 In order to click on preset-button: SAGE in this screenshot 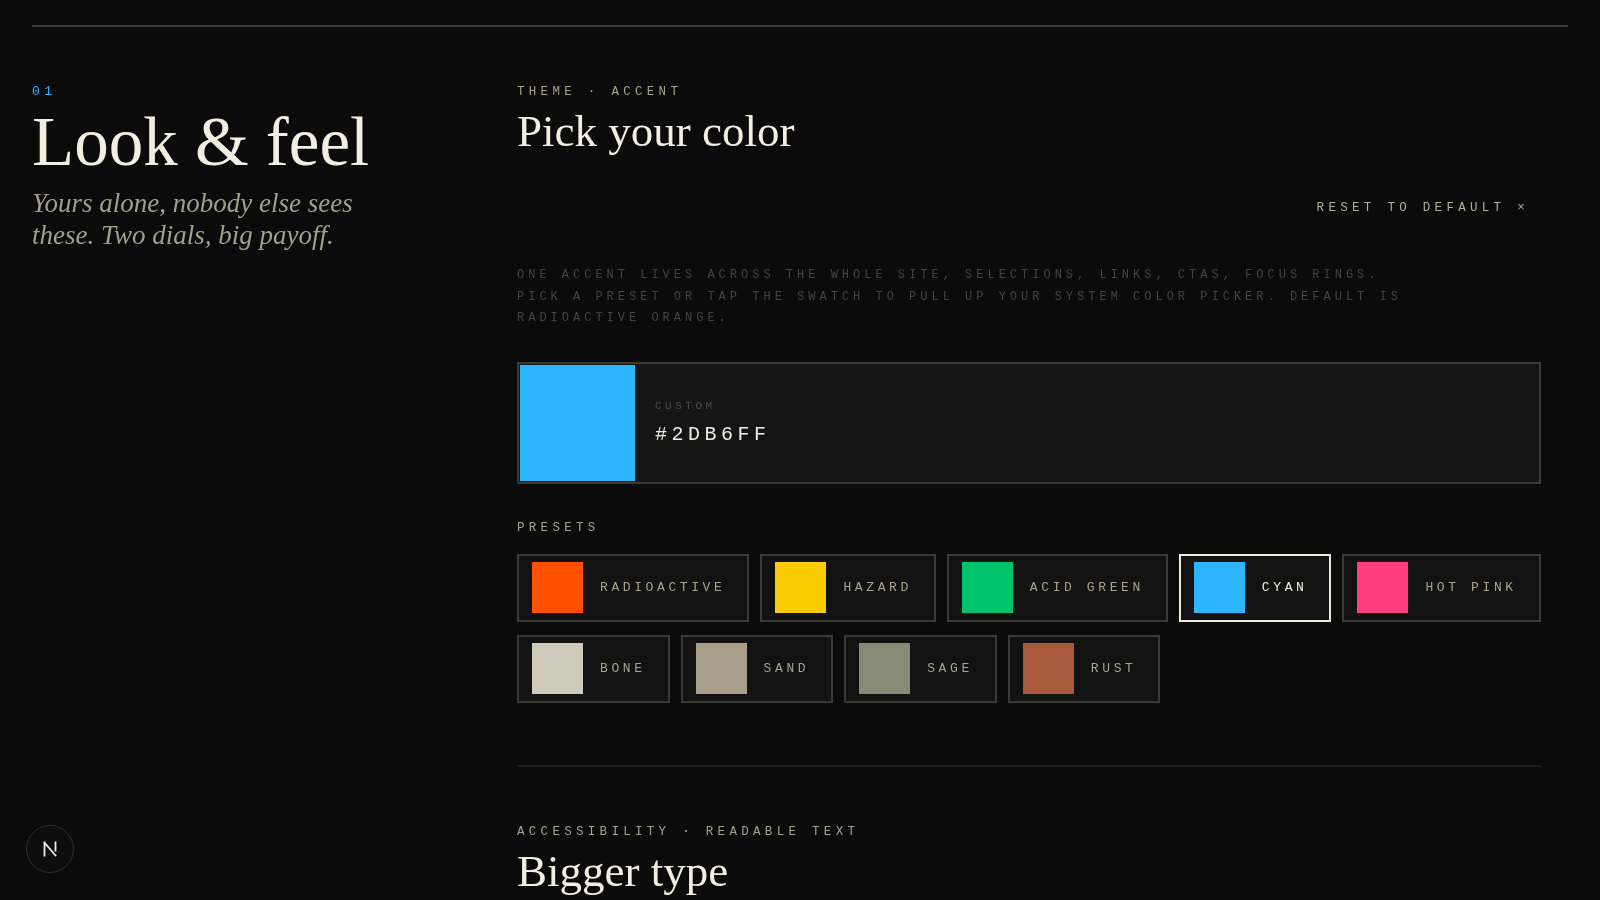, I will do `click(920, 668)`.